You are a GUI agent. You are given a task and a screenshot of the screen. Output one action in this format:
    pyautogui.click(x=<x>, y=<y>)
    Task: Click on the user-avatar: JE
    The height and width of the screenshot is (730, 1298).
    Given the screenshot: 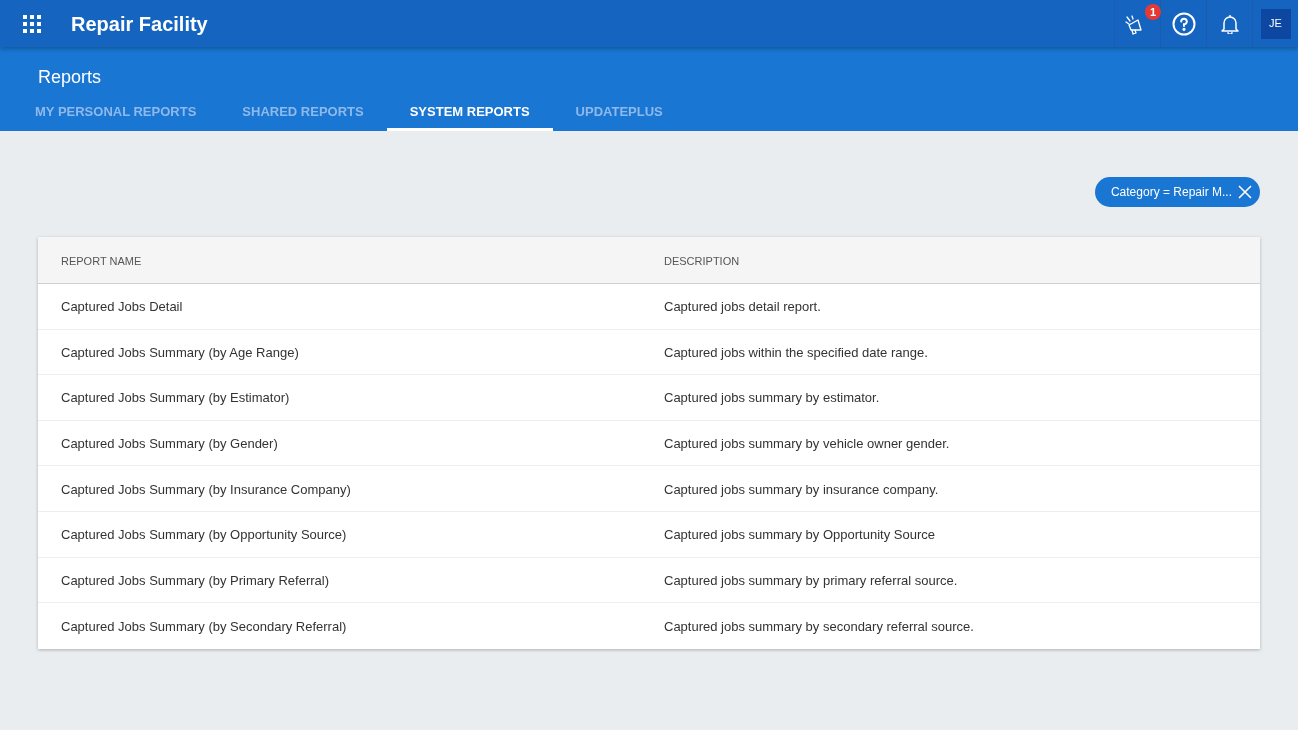 What is the action you would take?
    pyautogui.click(x=1275, y=23)
    